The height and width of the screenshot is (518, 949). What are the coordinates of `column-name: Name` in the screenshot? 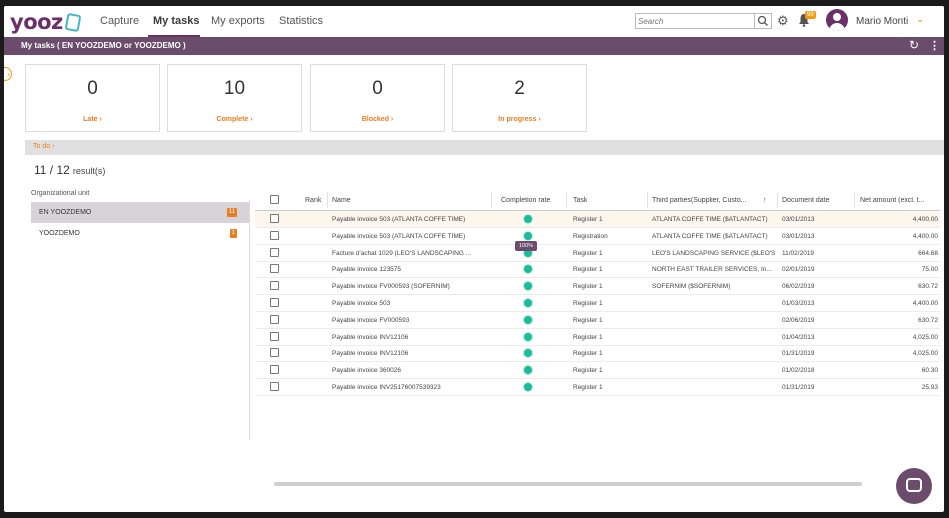 It's located at (341, 200).